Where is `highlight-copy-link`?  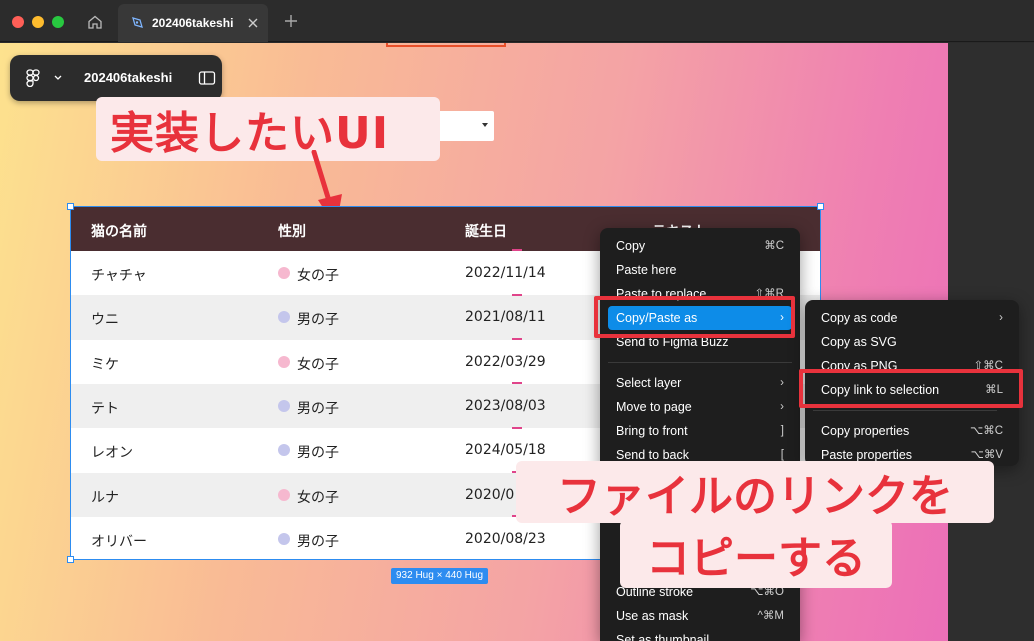 highlight-copy-link is located at coordinates (911, 388).